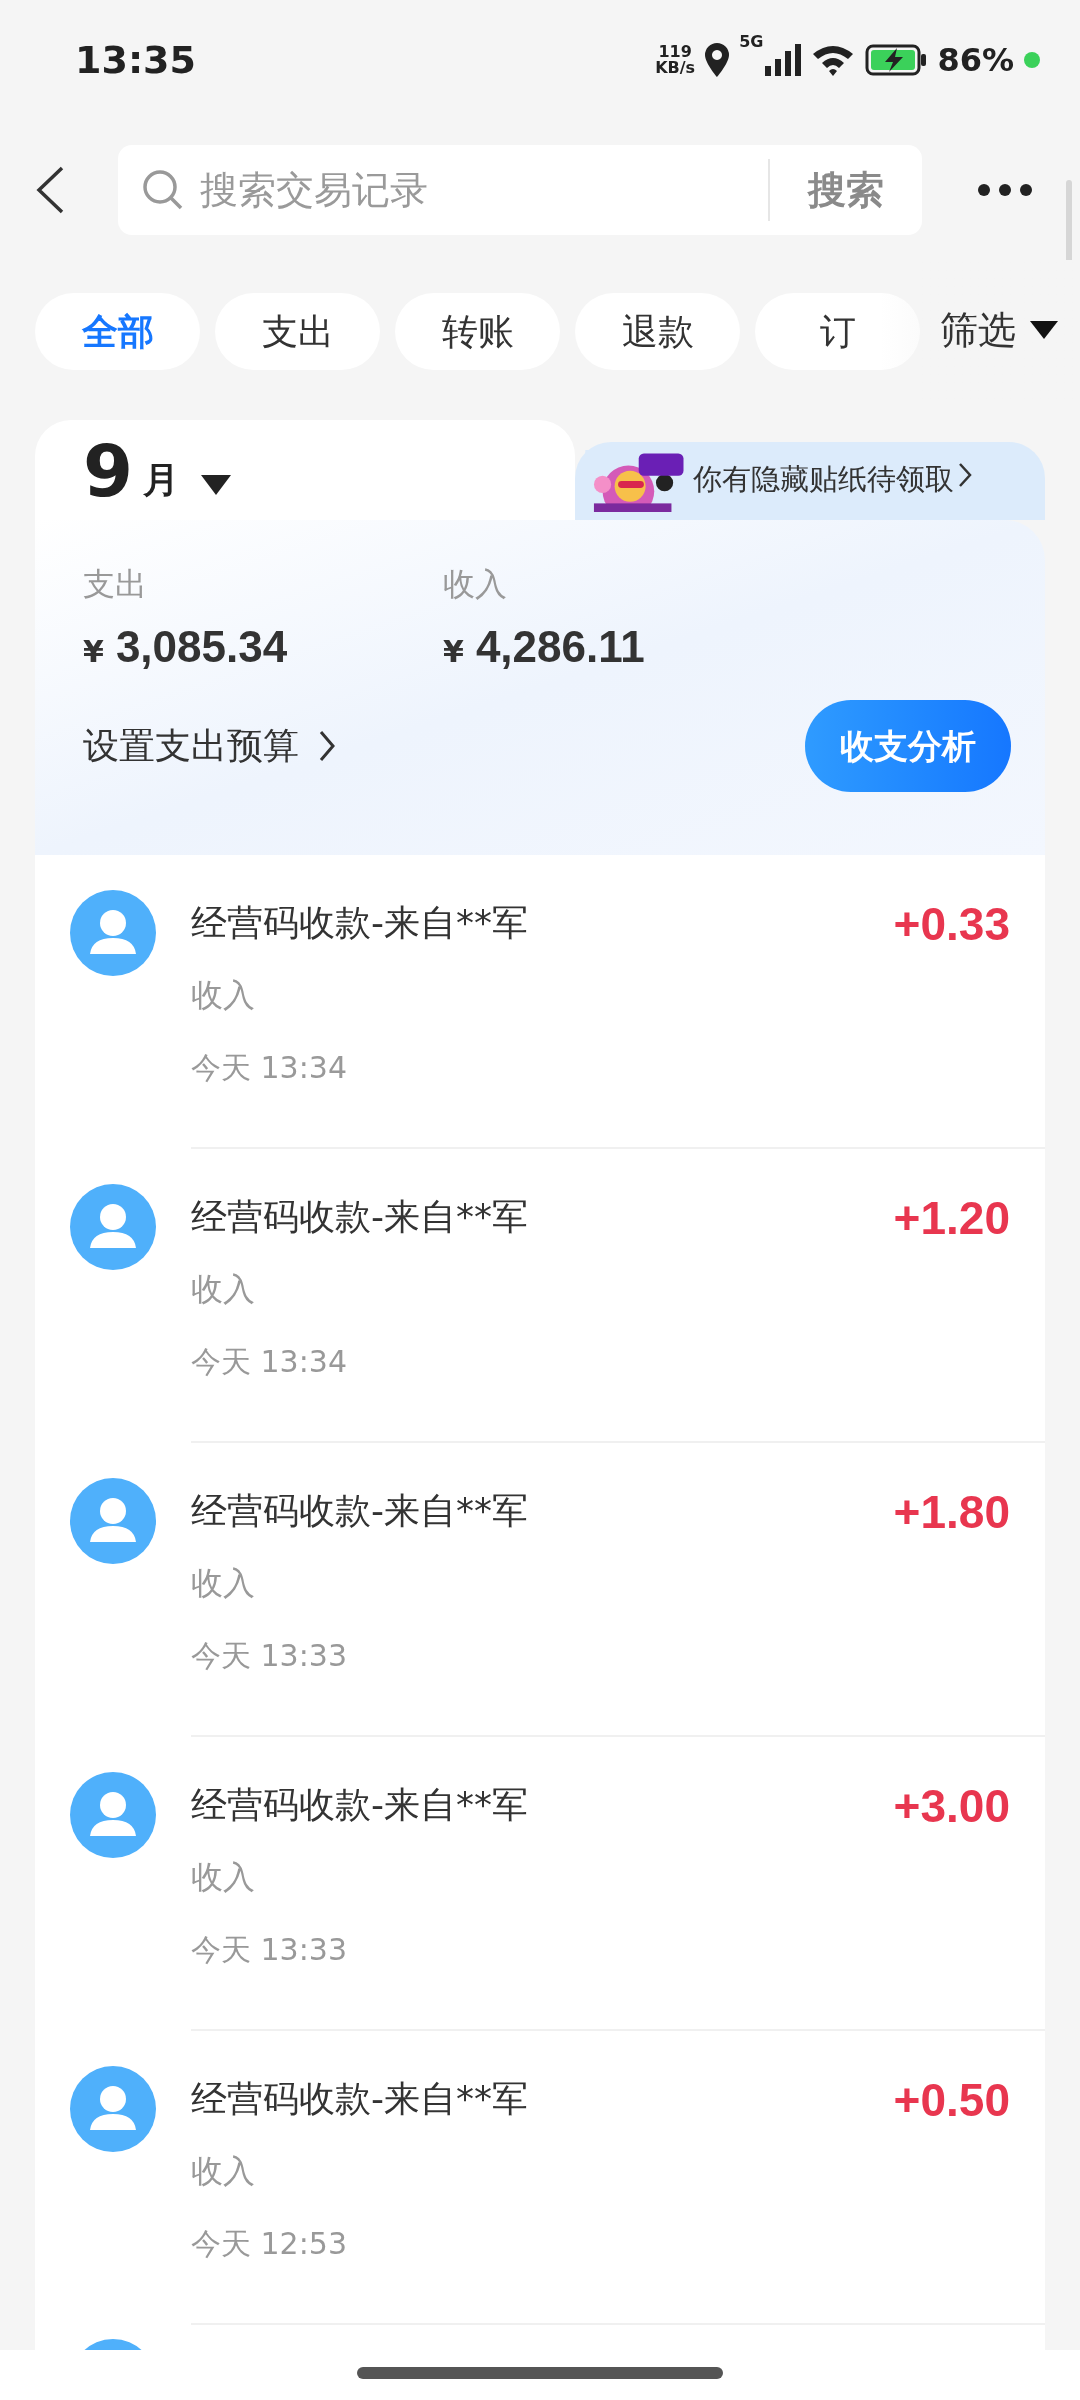 The image size is (1080, 2400). What do you see at coordinates (657, 331) in the screenshot?
I see `filter-tab: 退款` at bounding box center [657, 331].